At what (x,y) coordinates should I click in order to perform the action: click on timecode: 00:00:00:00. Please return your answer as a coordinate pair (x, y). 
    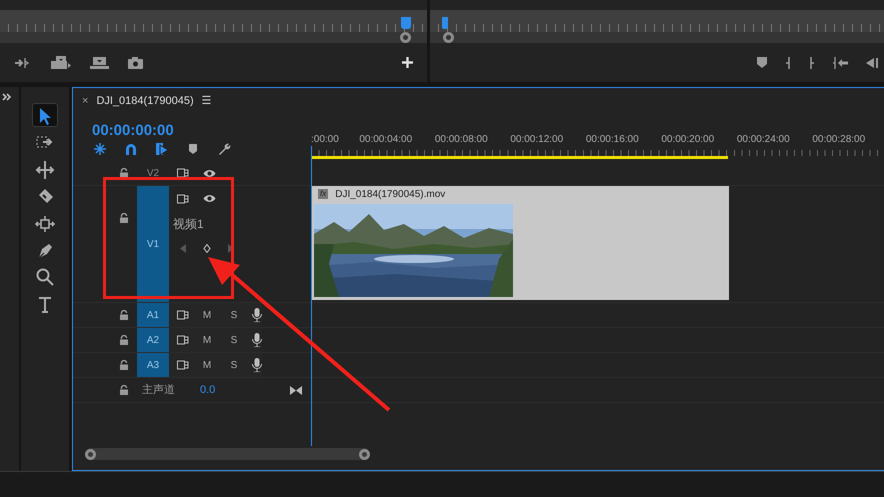
    Looking at the image, I should click on (133, 130).